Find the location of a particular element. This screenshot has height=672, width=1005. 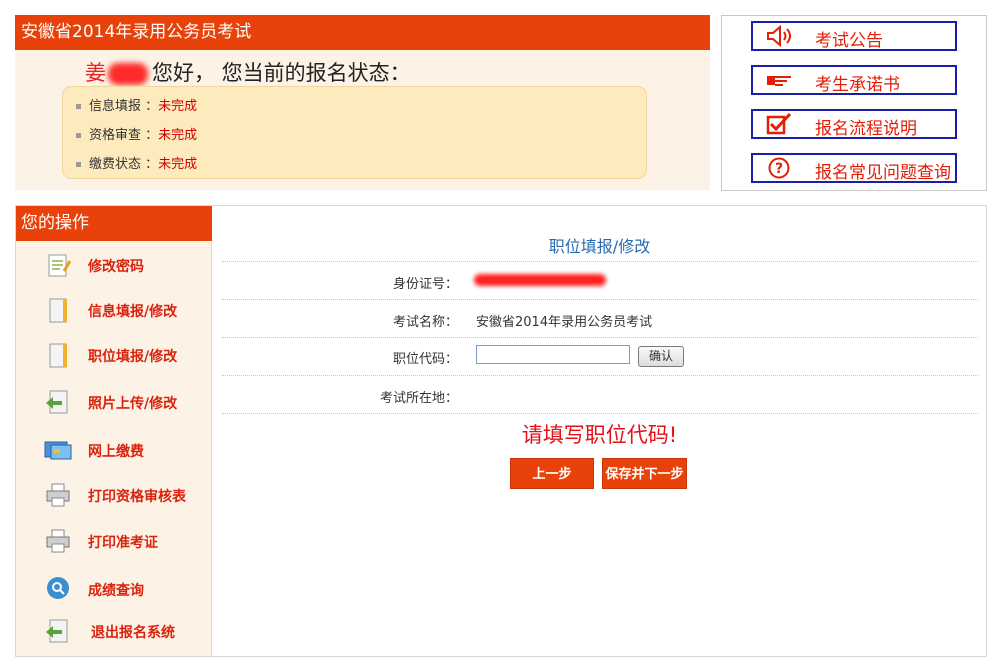

greeting: 姜 您好， 您当前的报名状态： is located at coordinates (248, 72).